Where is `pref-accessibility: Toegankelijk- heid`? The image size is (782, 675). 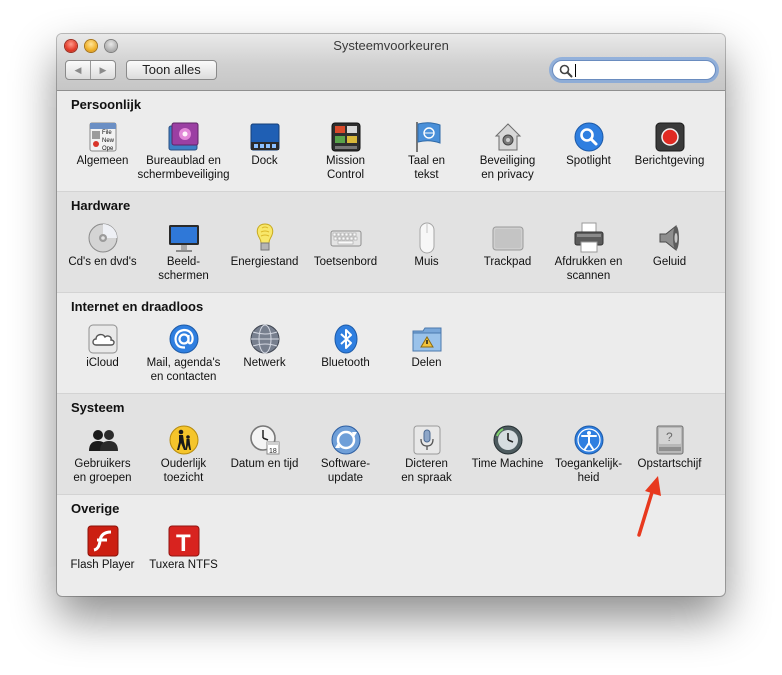
pref-accessibility: Toegankelijk- heid is located at coordinates (588, 458).